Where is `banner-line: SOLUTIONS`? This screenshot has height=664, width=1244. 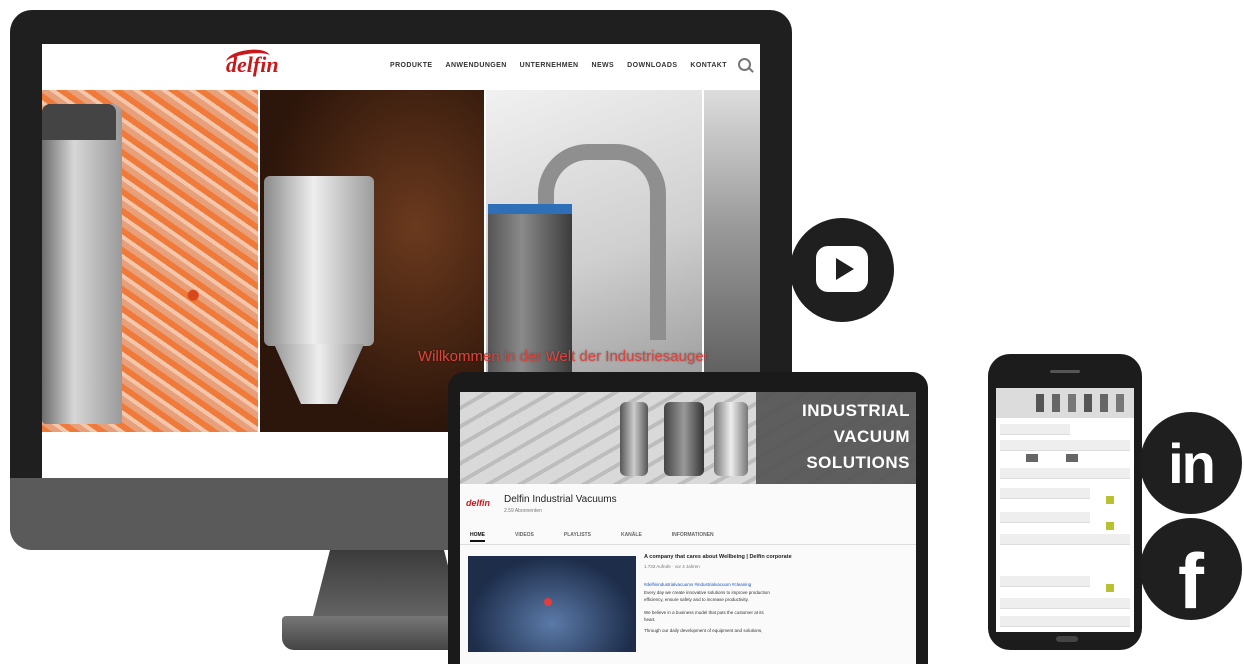
banner-line: SOLUTIONS is located at coordinates (858, 462).